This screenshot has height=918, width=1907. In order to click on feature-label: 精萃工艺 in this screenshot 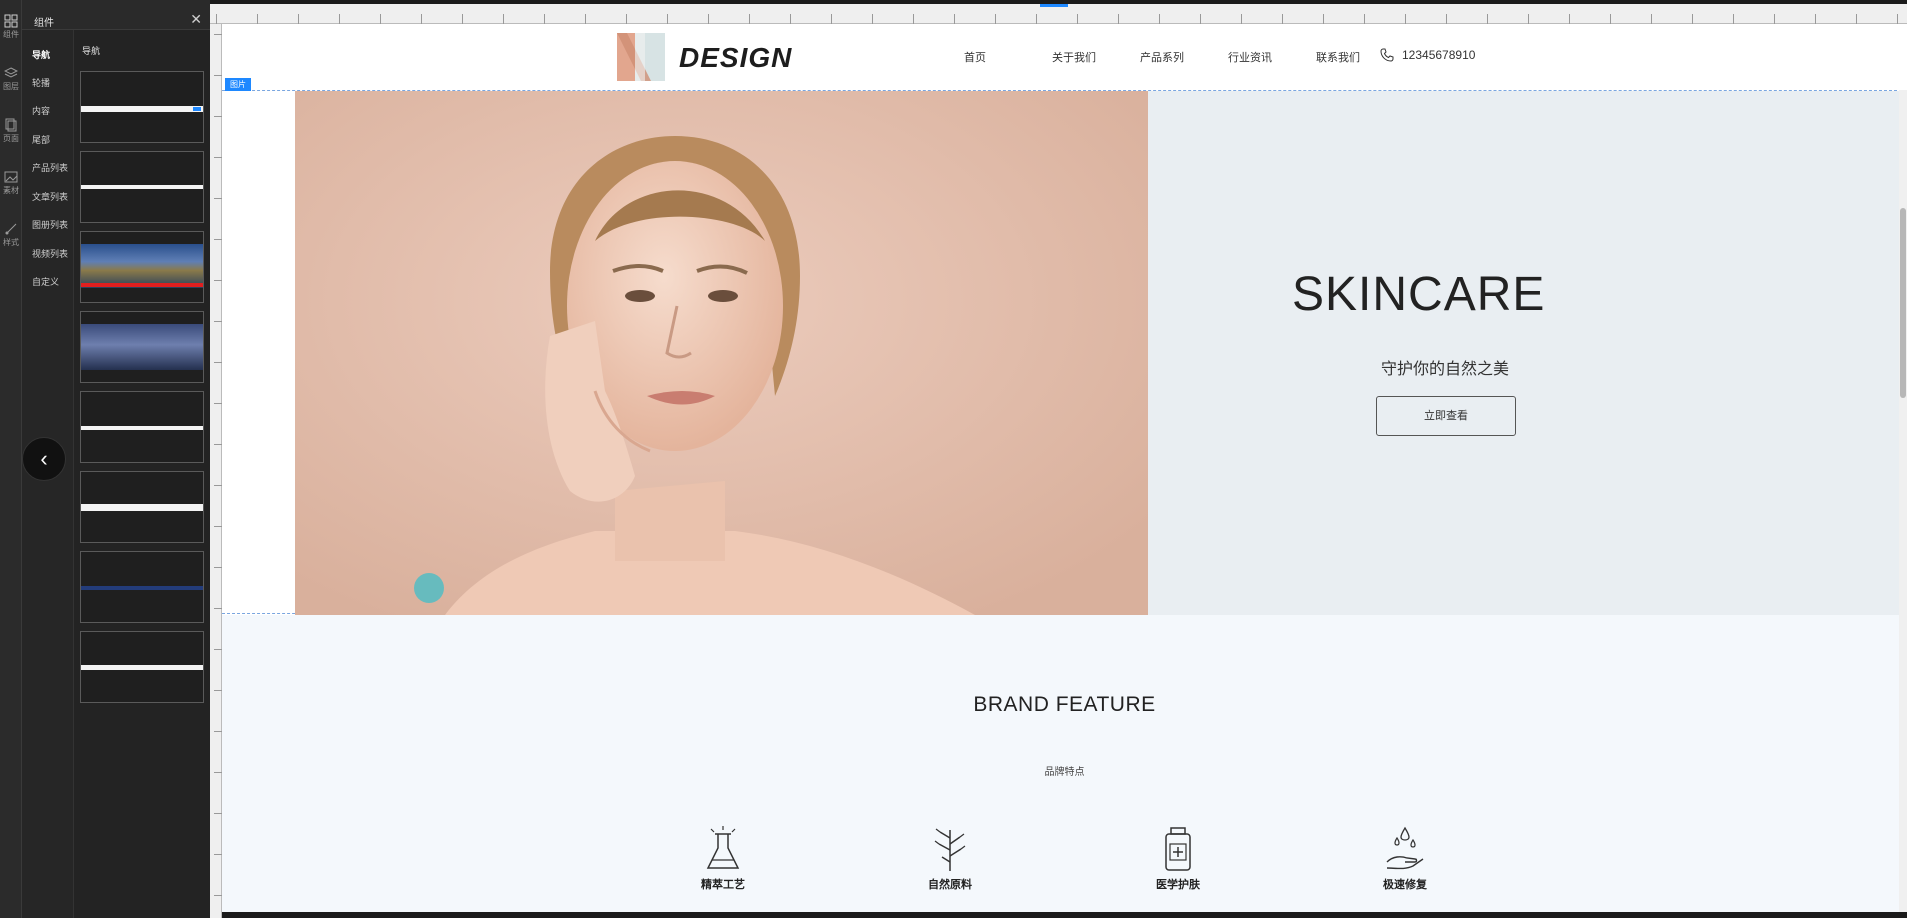, I will do `click(723, 885)`.